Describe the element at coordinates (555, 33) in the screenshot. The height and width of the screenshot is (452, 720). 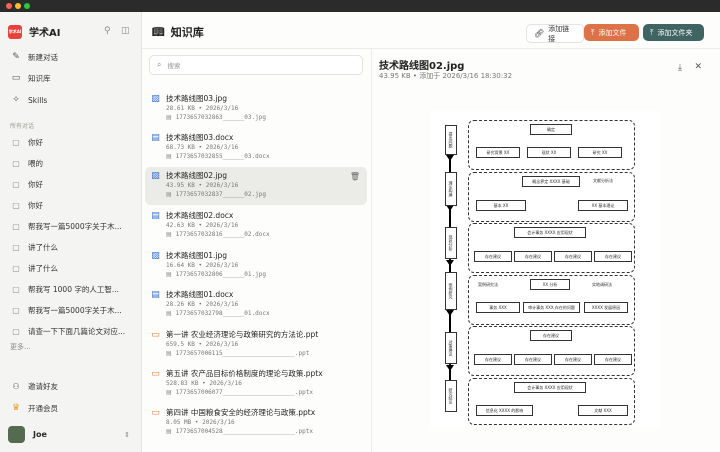
I see `add-link-button: 🔗︎ 添加链接` at that location.